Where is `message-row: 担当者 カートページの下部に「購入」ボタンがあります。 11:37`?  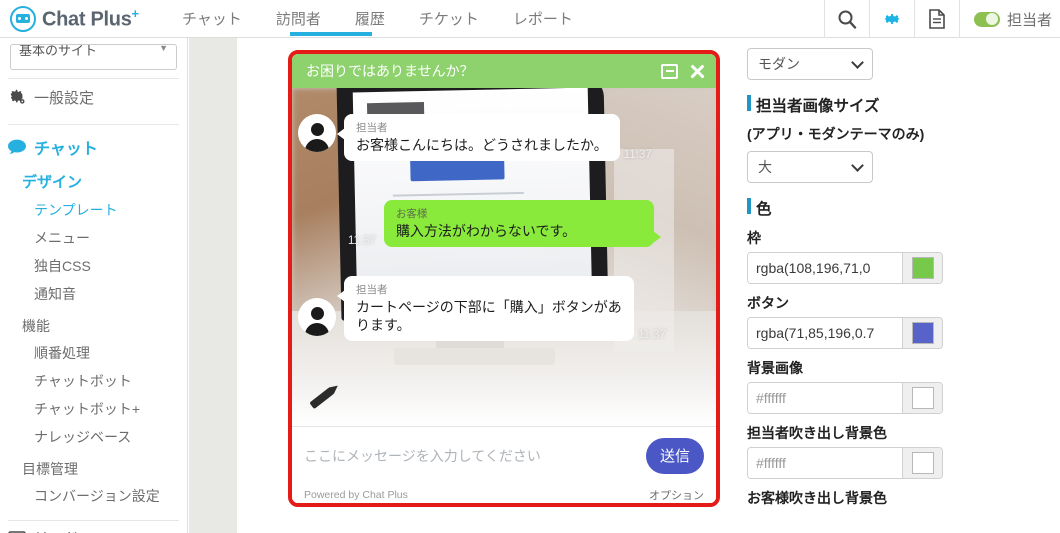 message-row: 担当者 カートページの下部に「購入」ボタンがあります。 11:37 is located at coordinates (484, 309).